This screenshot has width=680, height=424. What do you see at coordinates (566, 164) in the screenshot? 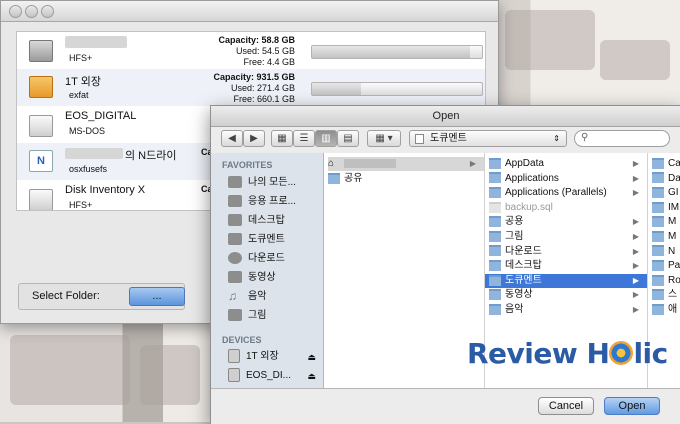
I see `list-item: AppData ▶` at bounding box center [566, 164].